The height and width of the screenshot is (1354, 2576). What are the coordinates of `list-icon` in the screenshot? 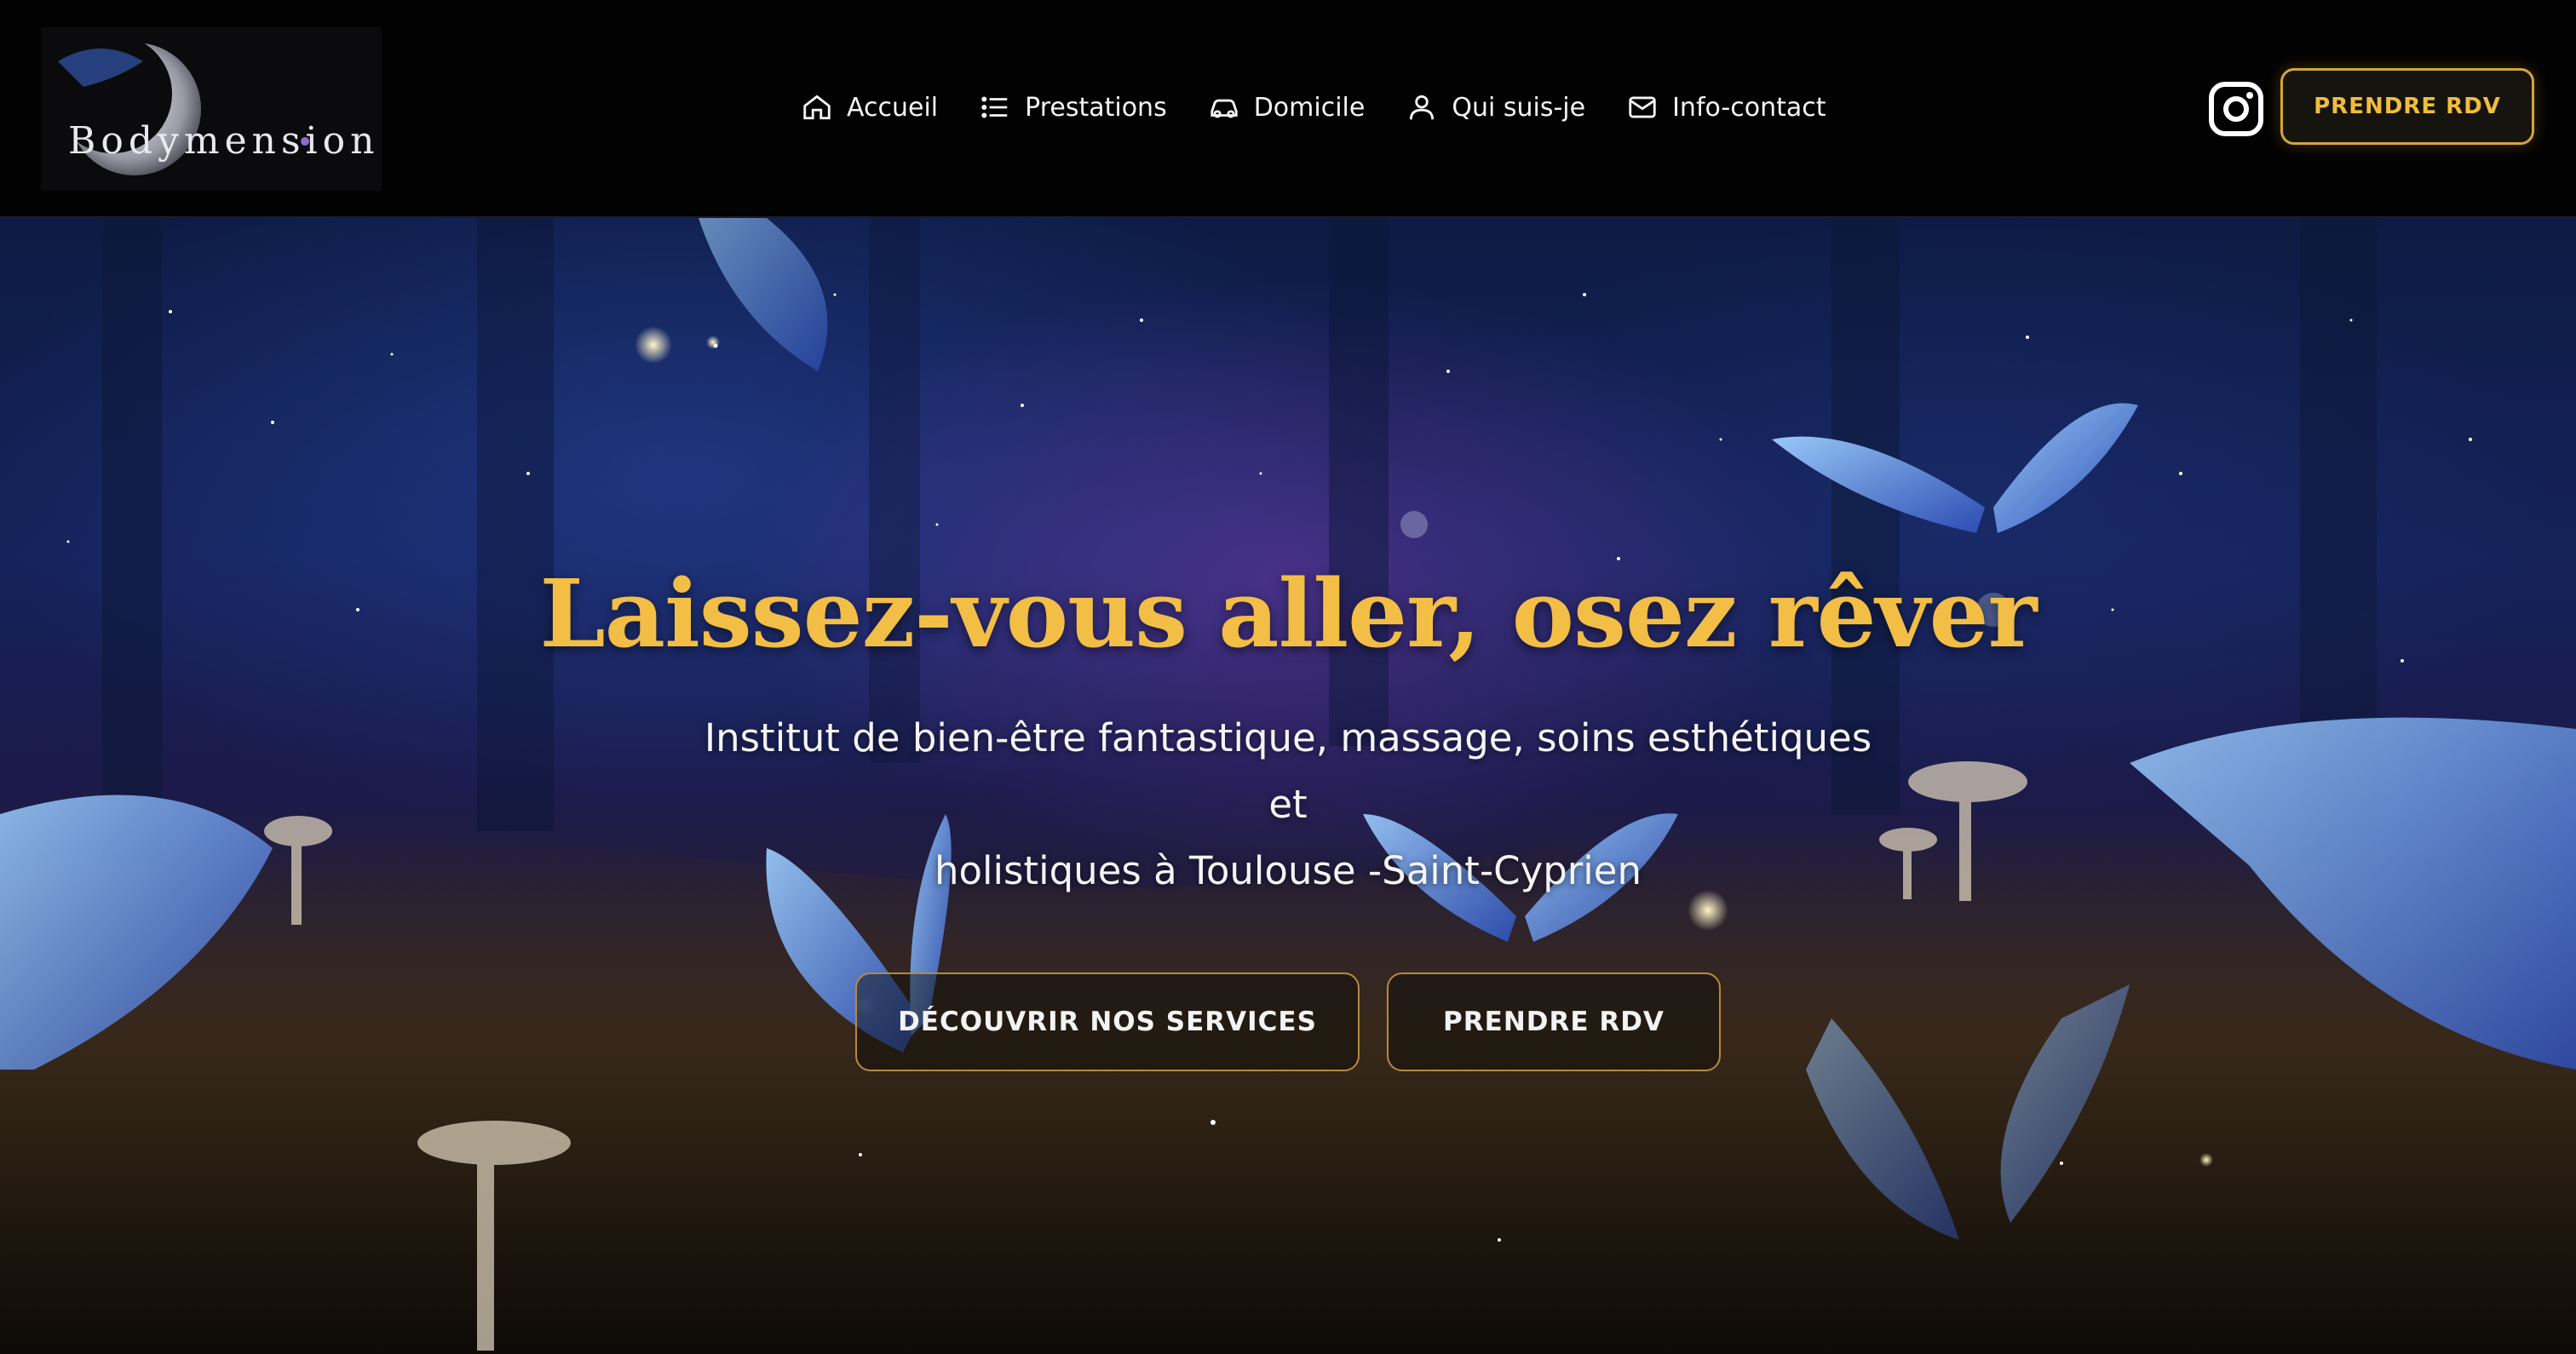 It's located at (995, 107).